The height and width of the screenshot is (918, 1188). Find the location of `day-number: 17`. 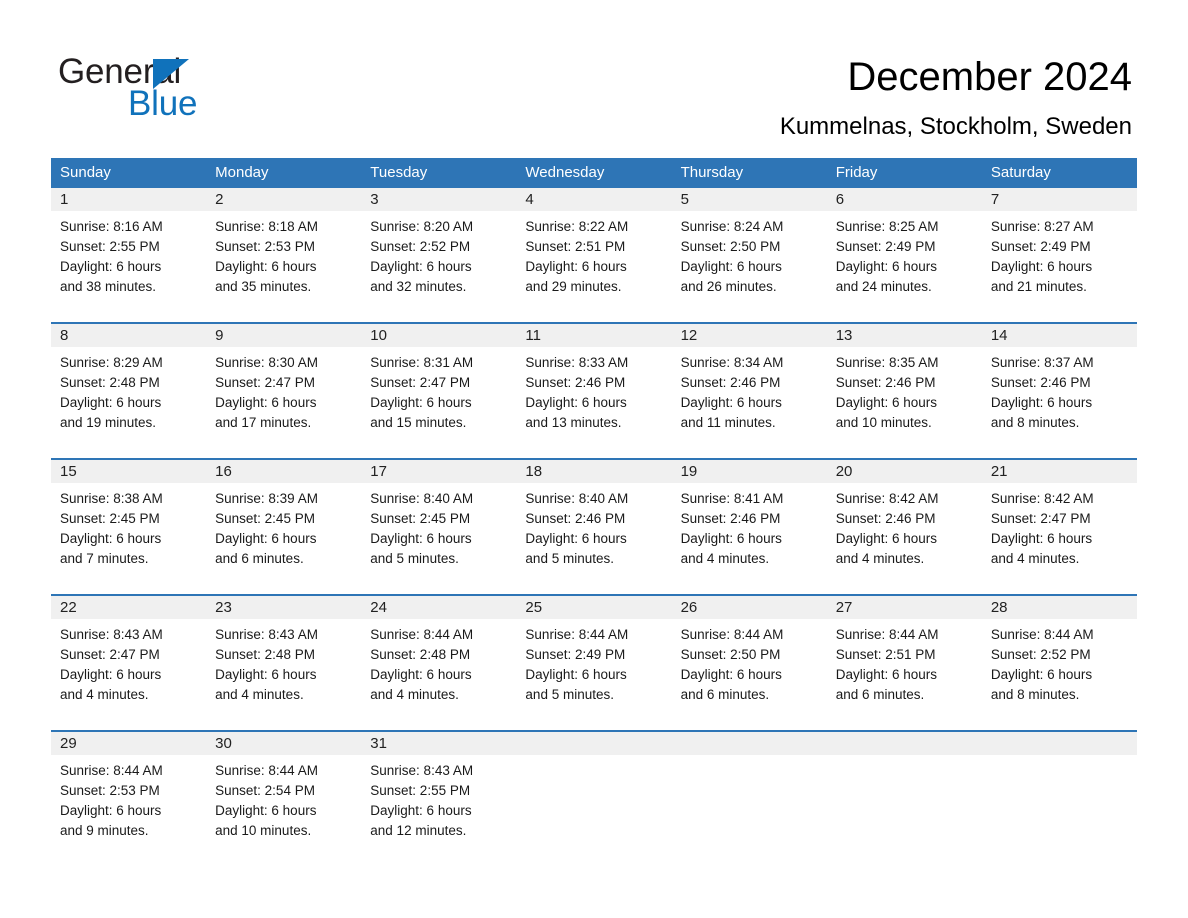

day-number: 17 is located at coordinates (378, 471).